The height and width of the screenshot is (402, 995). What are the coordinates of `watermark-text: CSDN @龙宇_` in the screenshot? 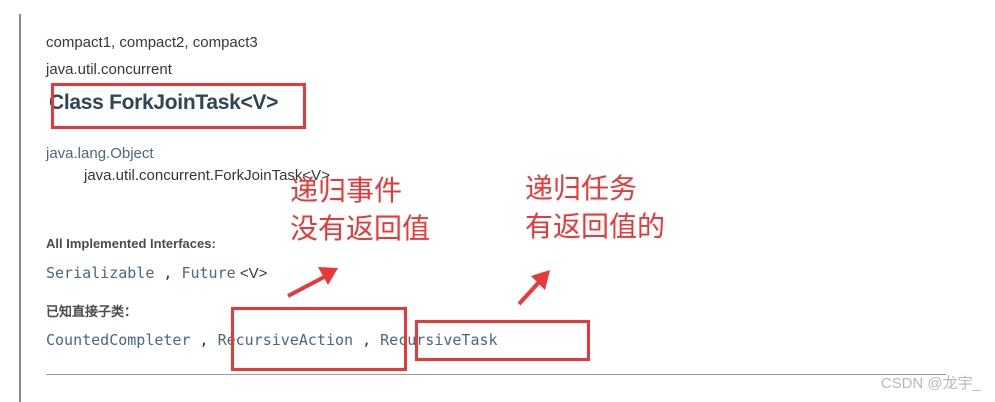 It's located at (930, 383).